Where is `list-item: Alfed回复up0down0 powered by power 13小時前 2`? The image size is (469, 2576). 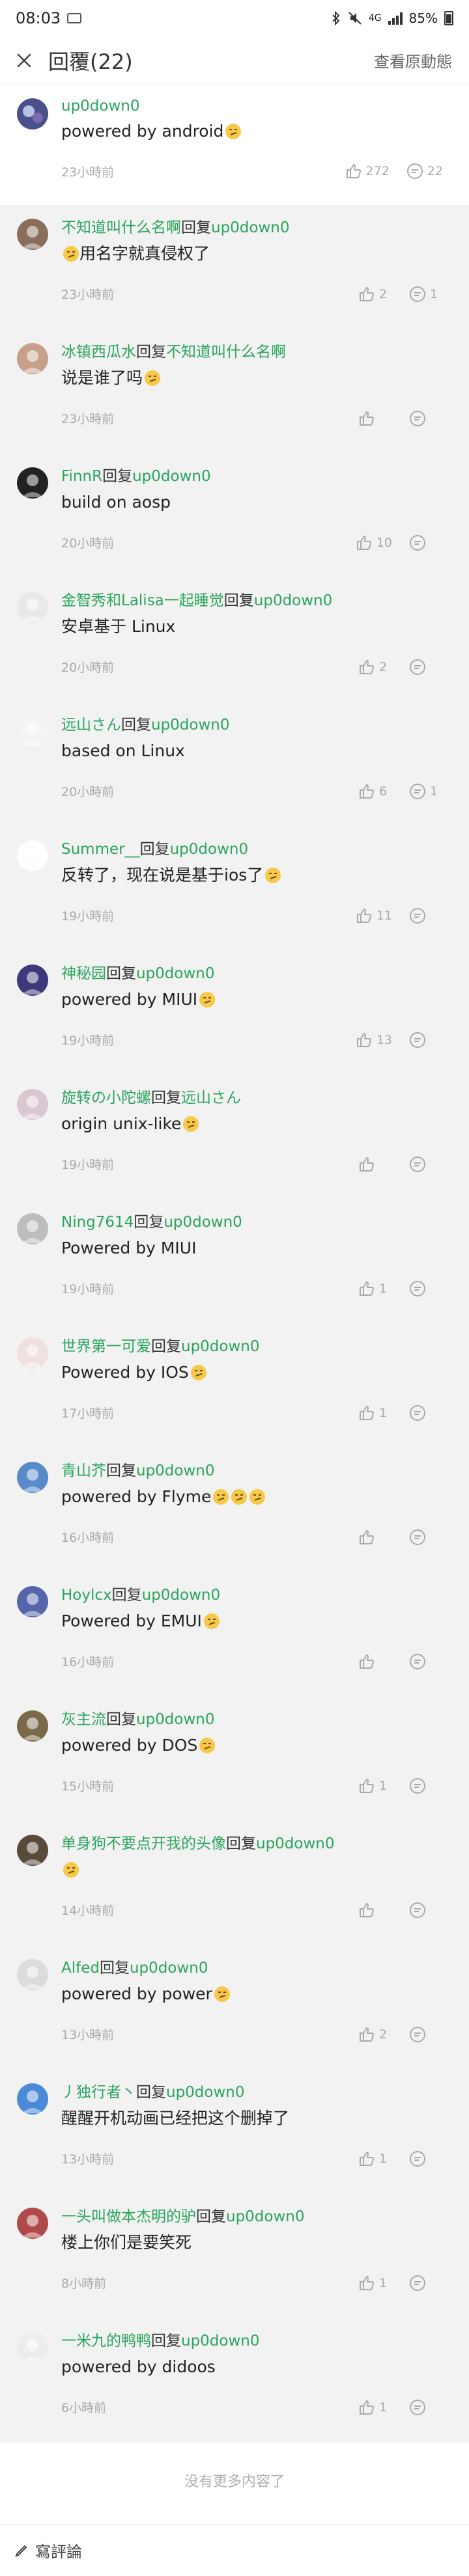 list-item: Alfed回复up0down0 powered by power 13小時前 2 is located at coordinates (234, 2008).